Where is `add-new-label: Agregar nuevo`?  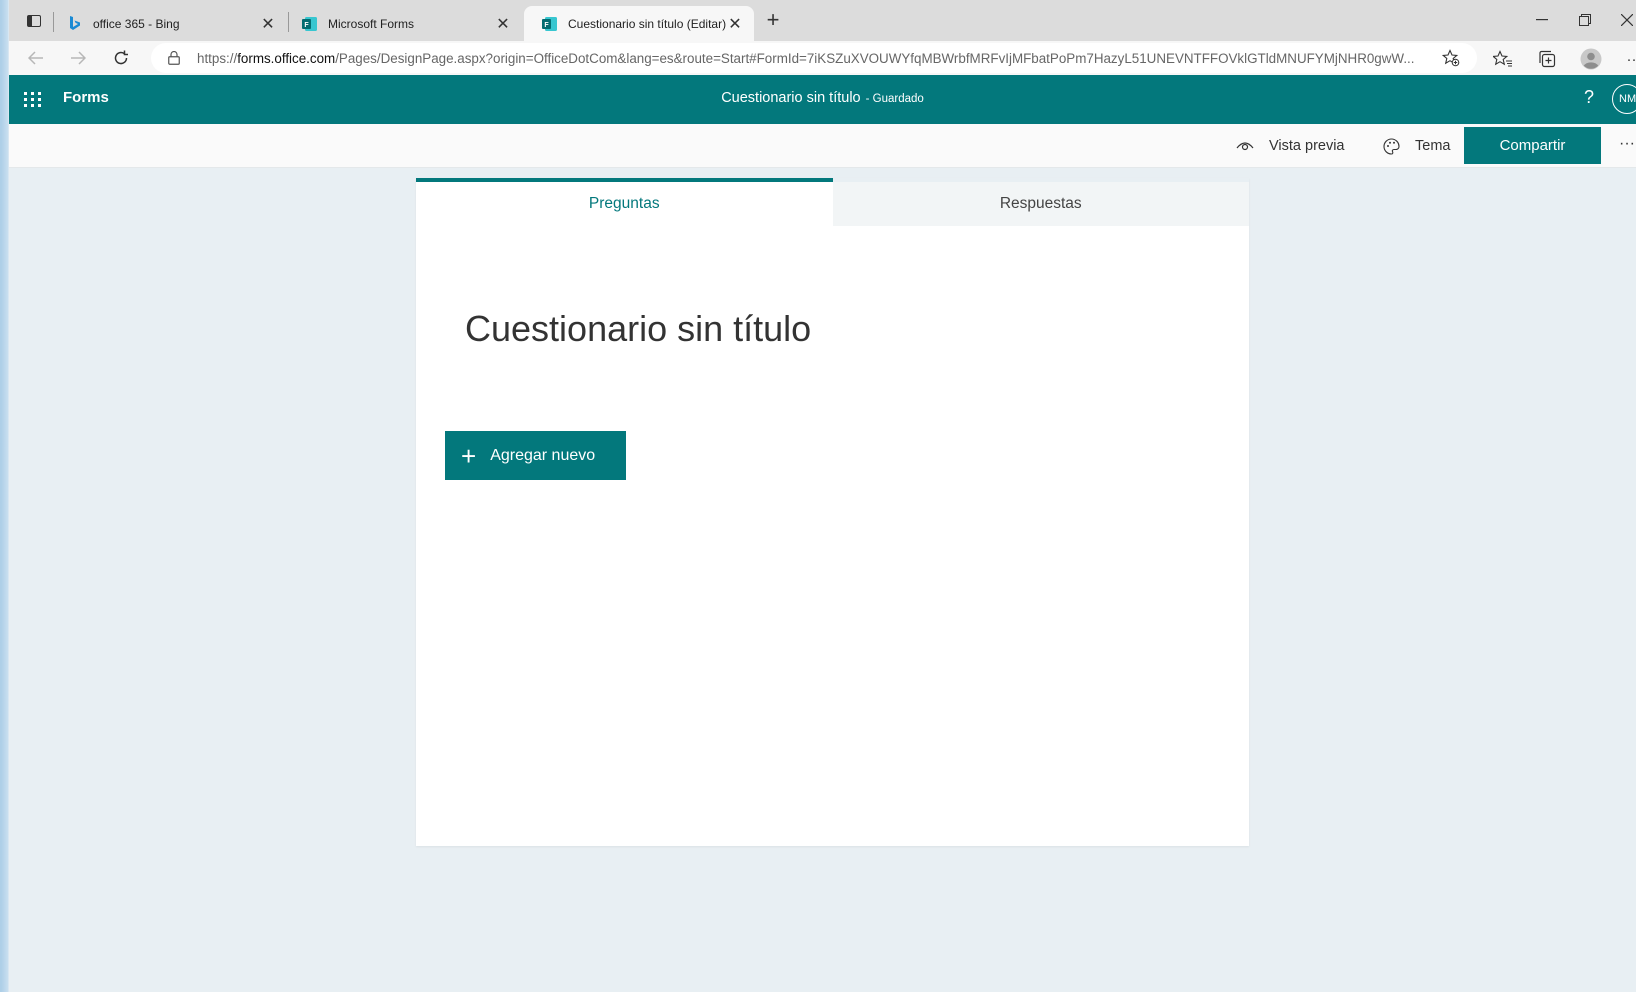 add-new-label: Agregar nuevo is located at coordinates (543, 455).